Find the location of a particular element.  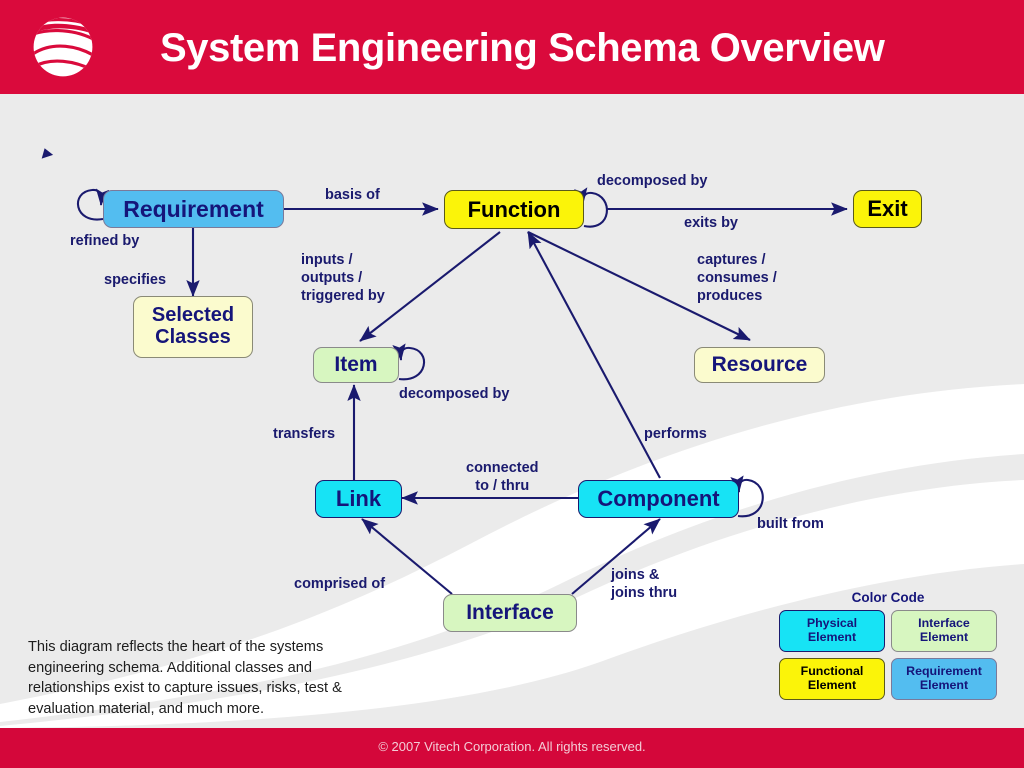

header-banner: System Engineering Schema Overview is located at coordinates (512, 47).